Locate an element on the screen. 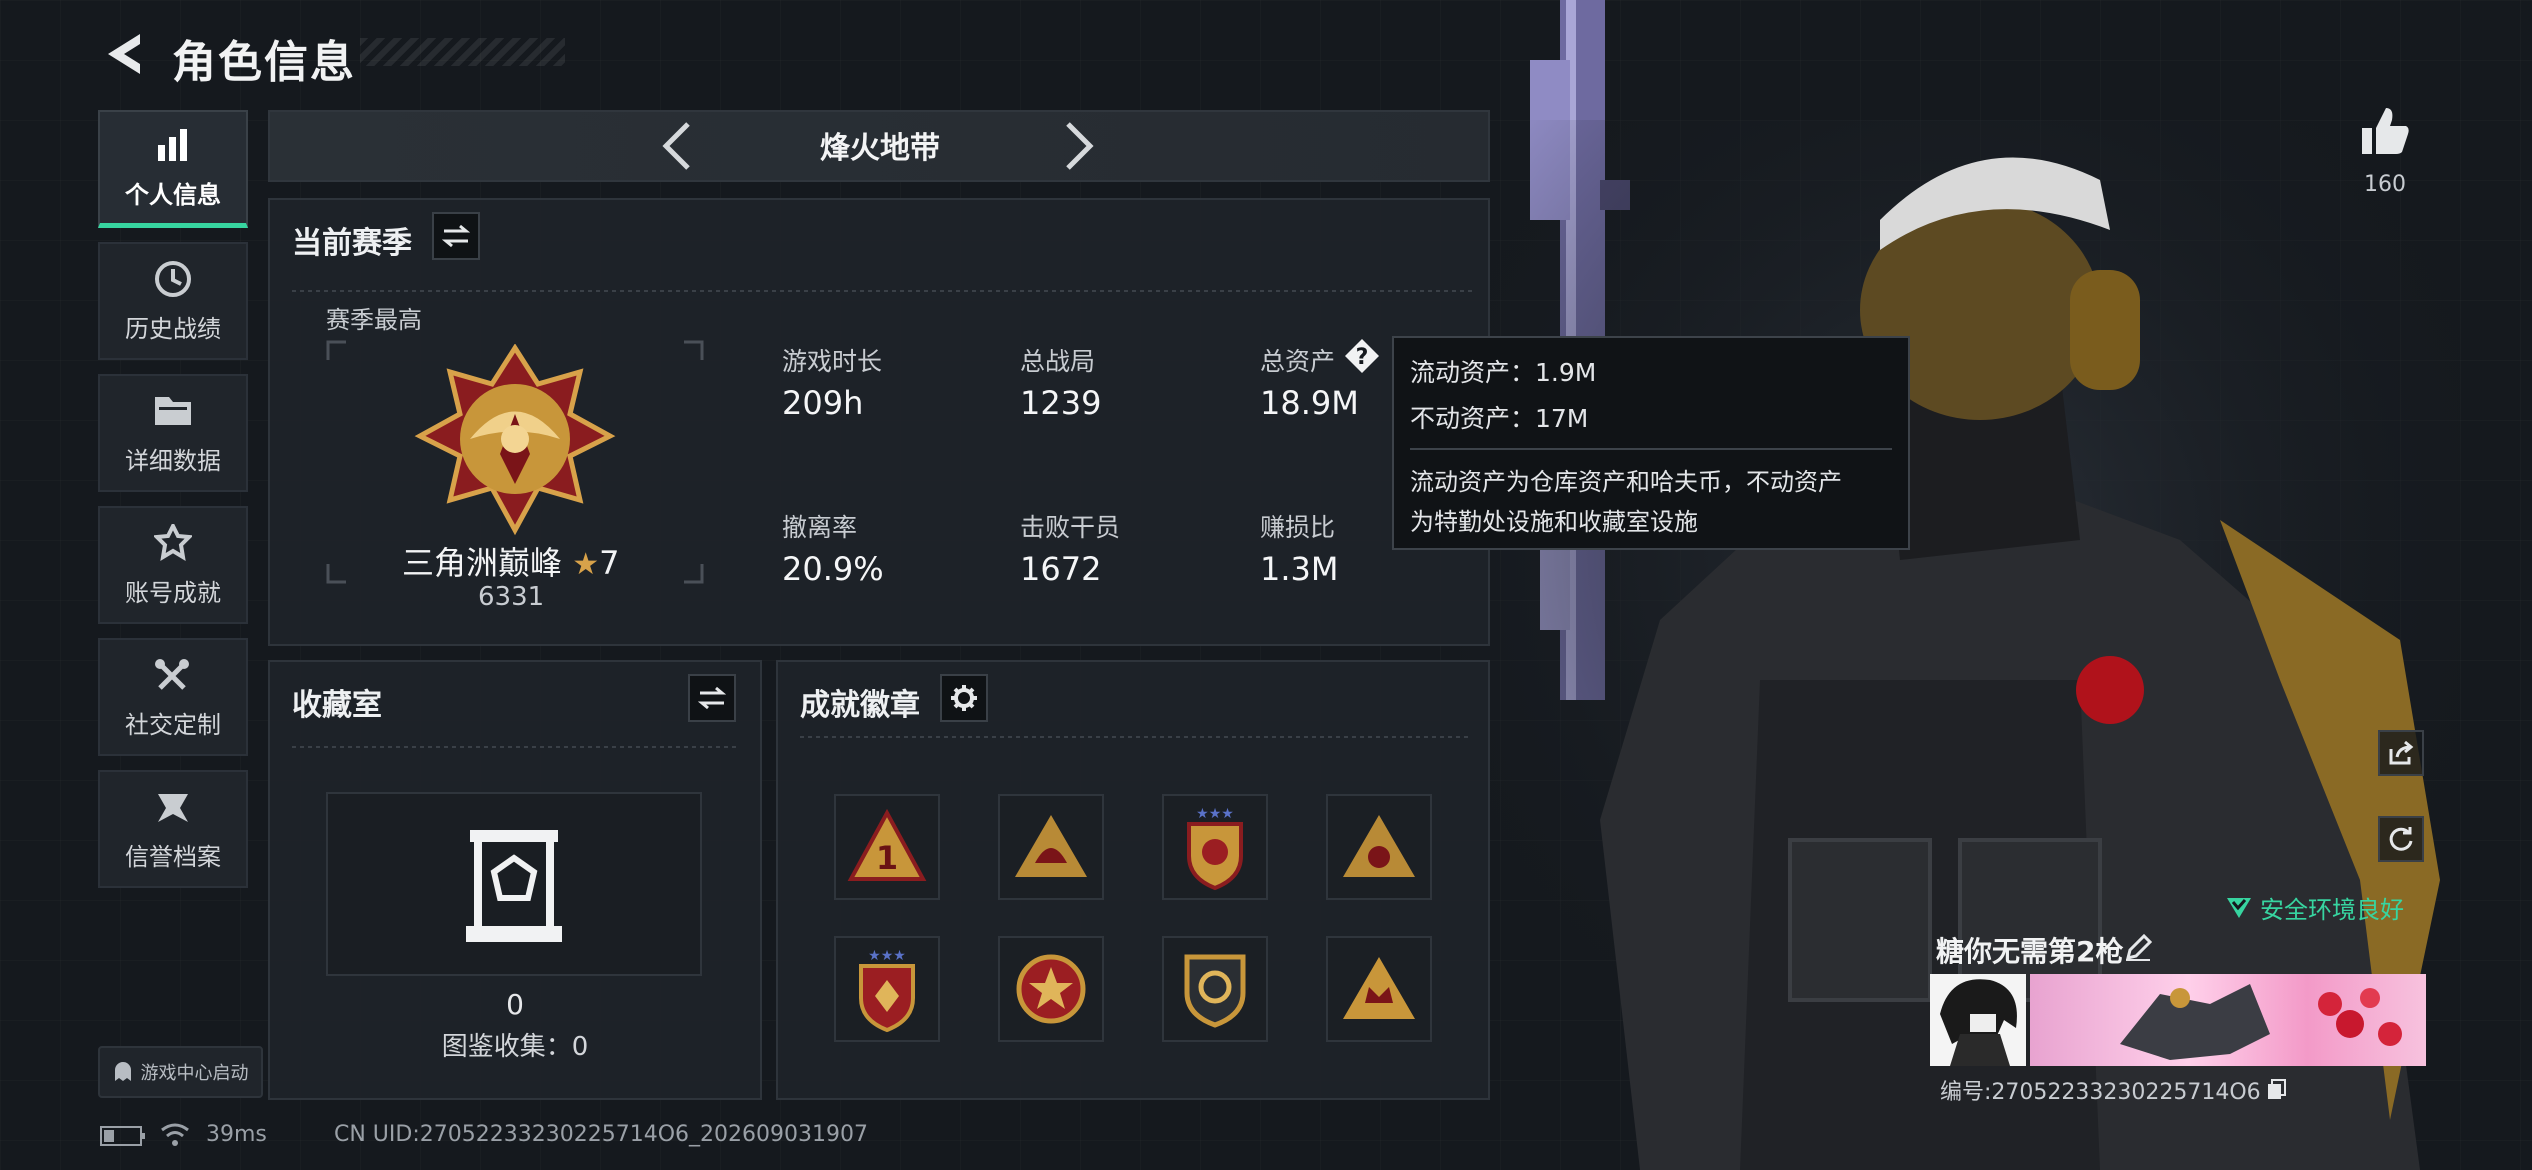 Image resolution: width=2532 pixels, height=1170 pixels. bar-chart-icon is located at coordinates (173, 145).